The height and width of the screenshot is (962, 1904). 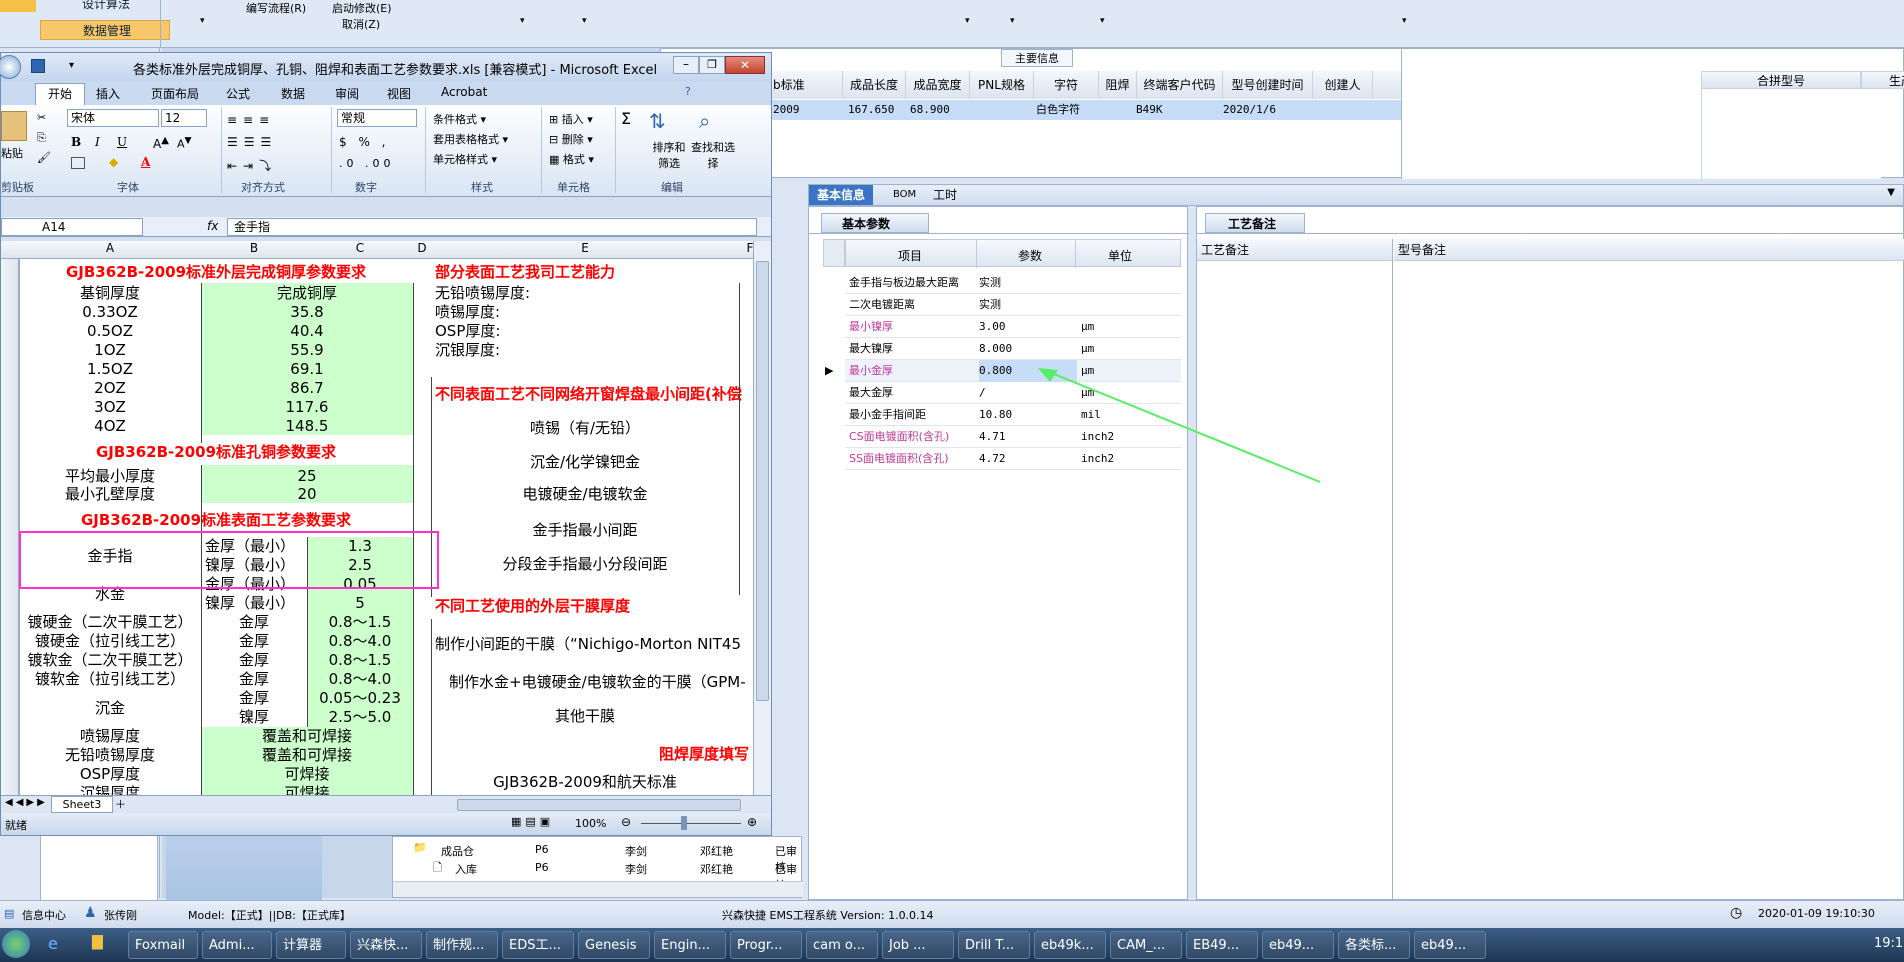 What do you see at coordinates (110, 641) in the screenshot?
I see `cell: 镀硬金（拉引线工艺）` at bounding box center [110, 641].